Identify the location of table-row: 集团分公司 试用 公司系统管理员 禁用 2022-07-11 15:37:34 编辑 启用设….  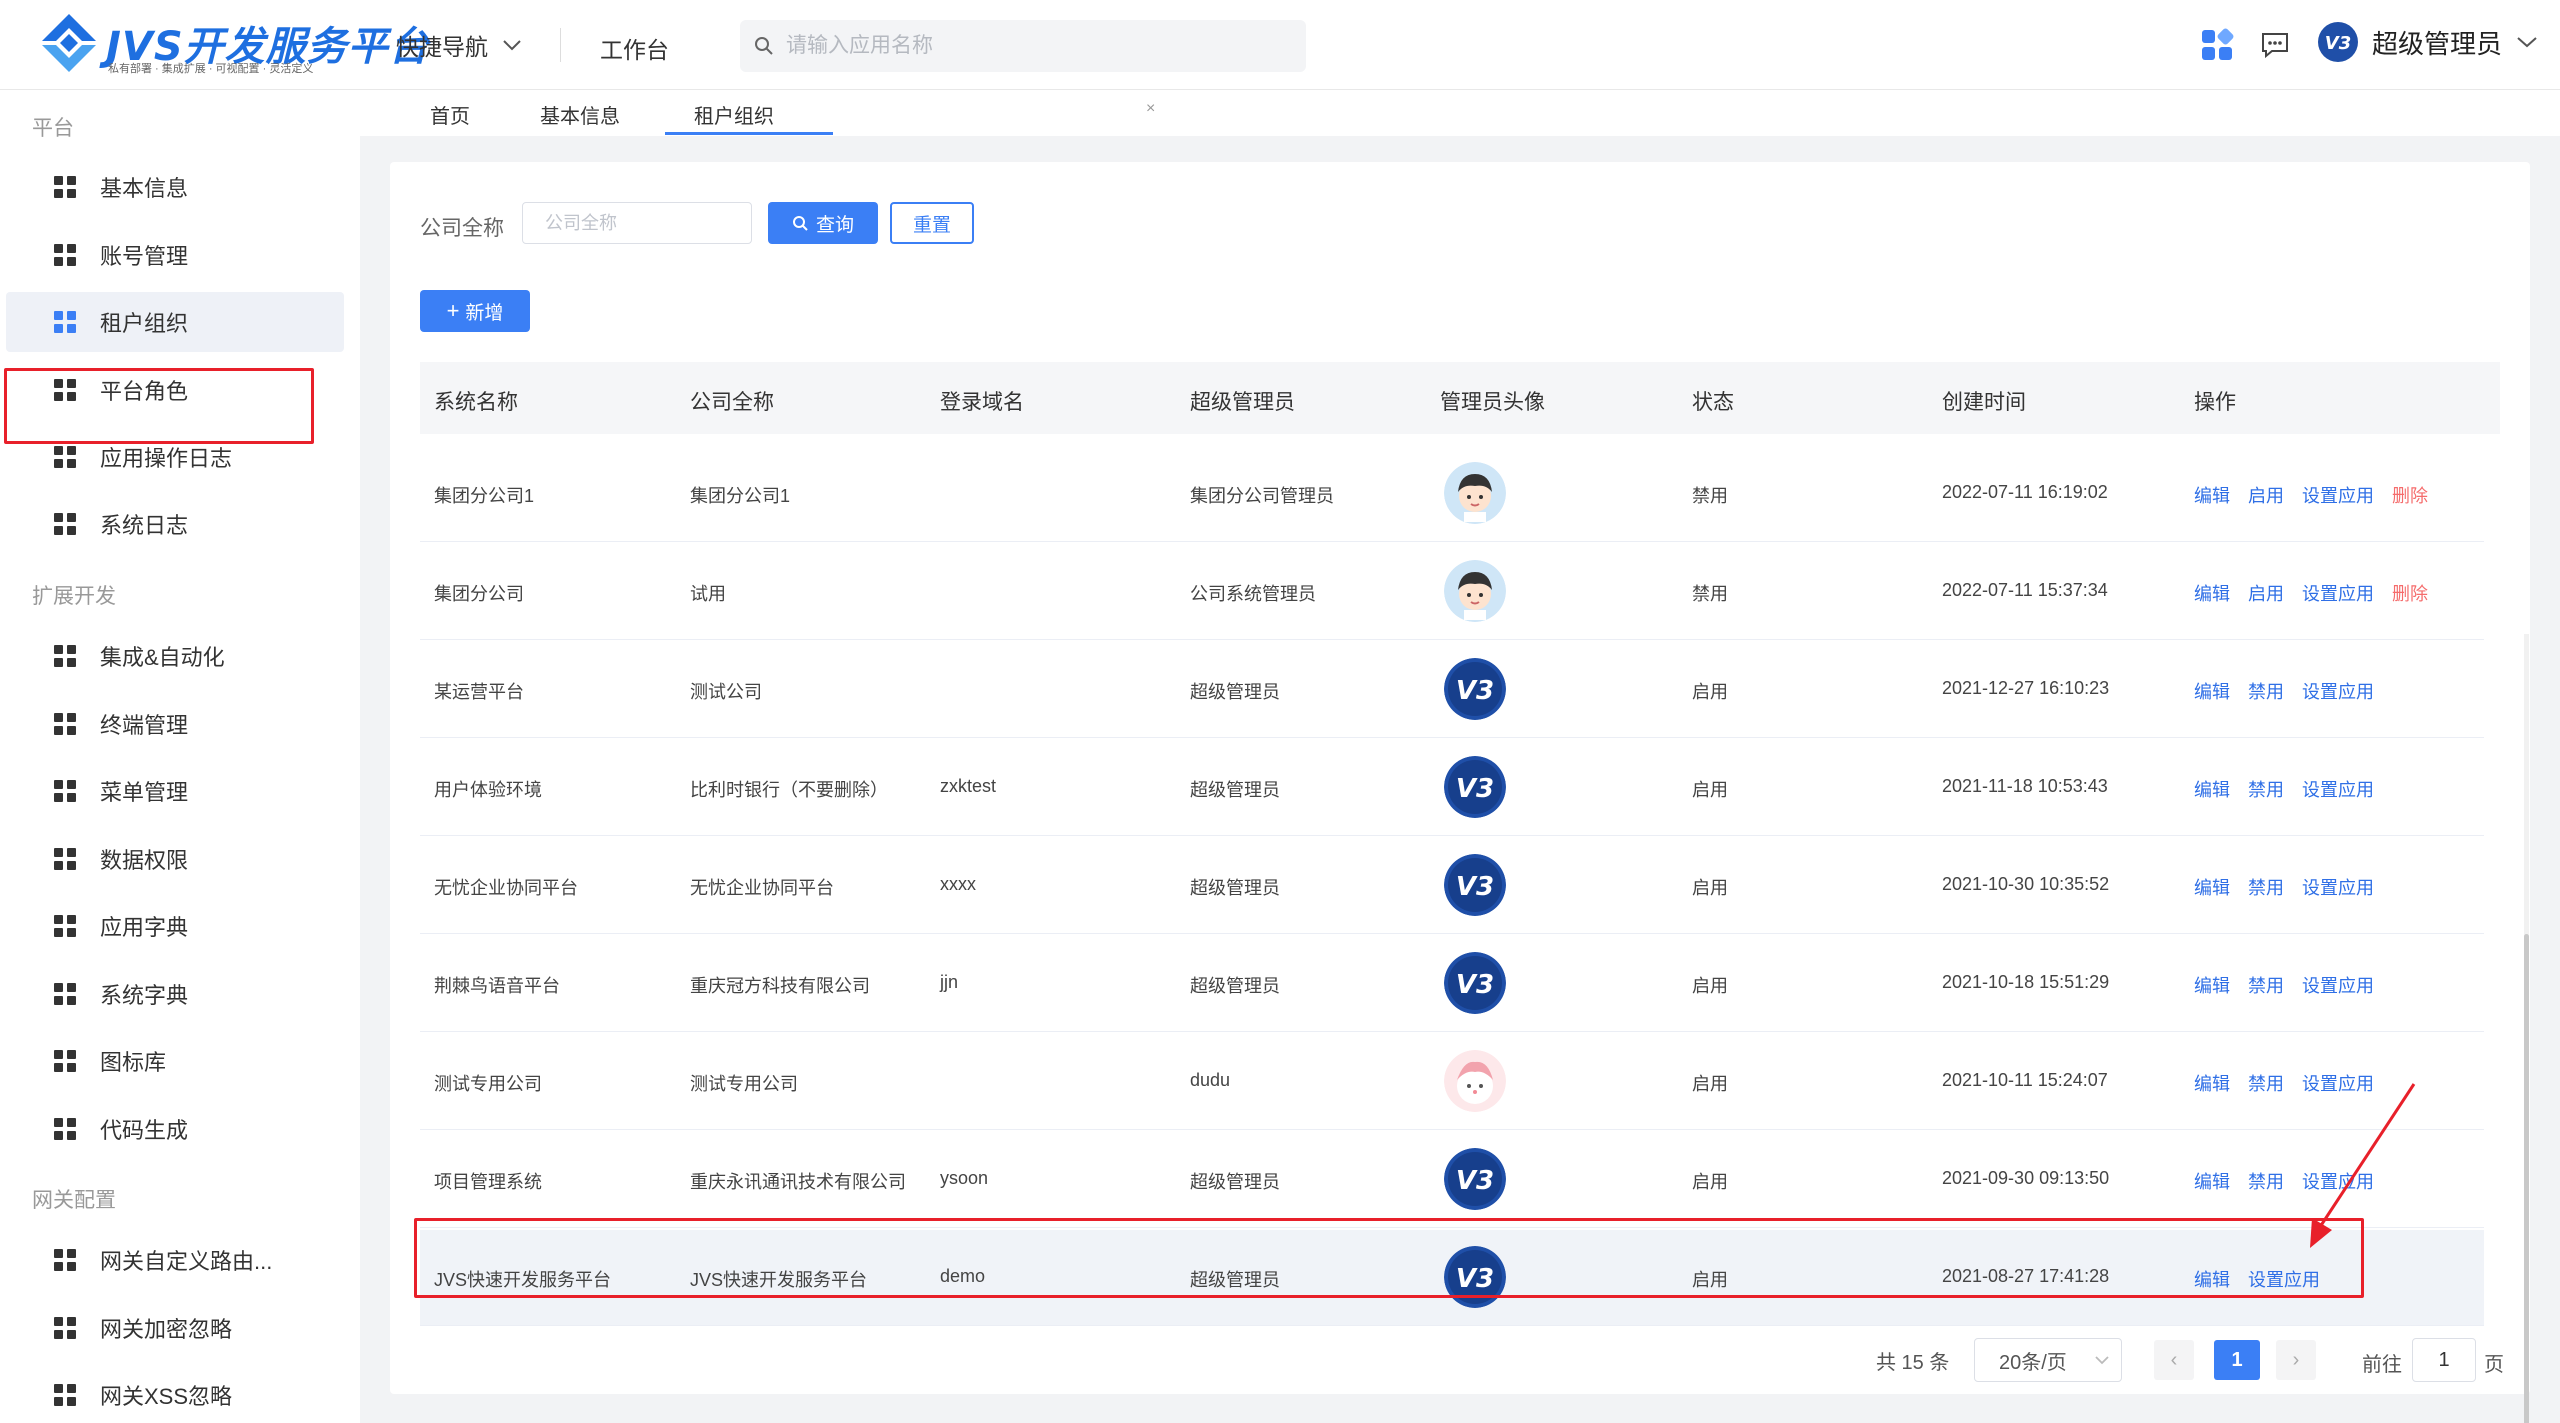
(1452, 592).